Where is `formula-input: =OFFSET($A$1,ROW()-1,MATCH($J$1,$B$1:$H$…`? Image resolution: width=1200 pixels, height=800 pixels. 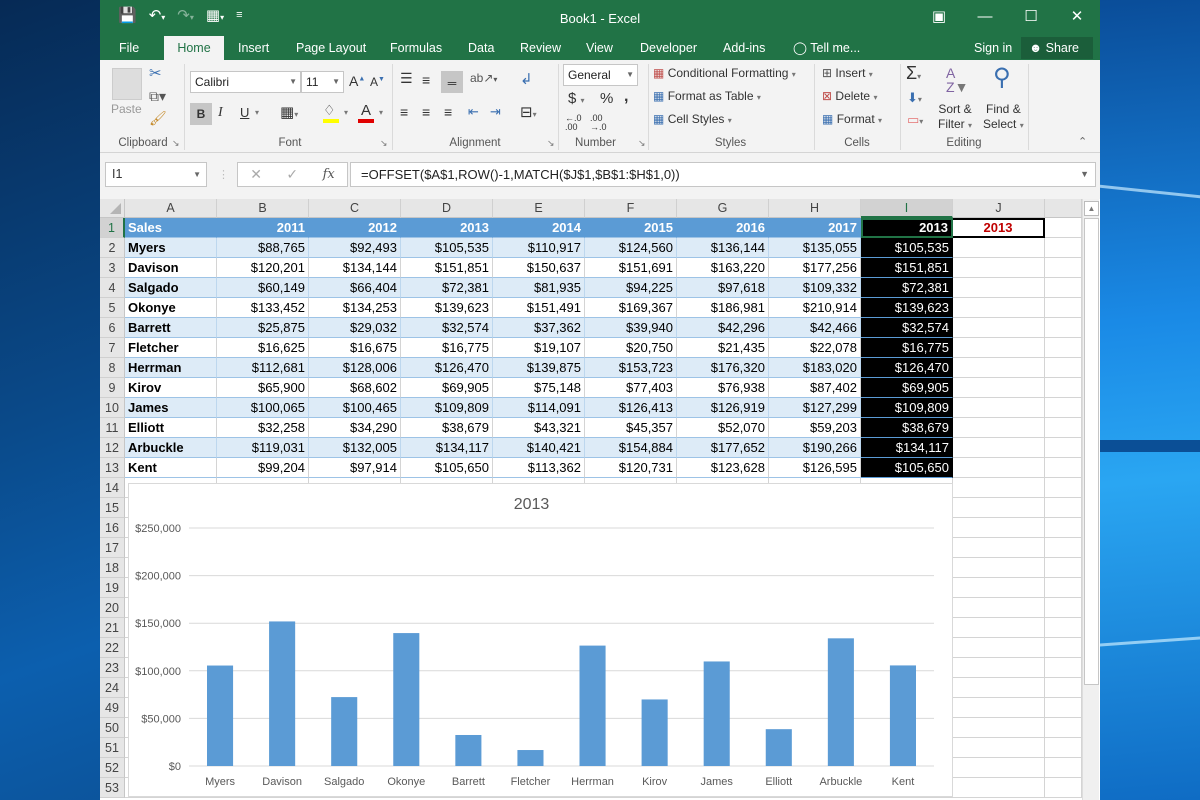
formula-input: =OFFSET($A$1,ROW()-1,MATCH($J$1,$B$1:$H$… is located at coordinates (723, 174).